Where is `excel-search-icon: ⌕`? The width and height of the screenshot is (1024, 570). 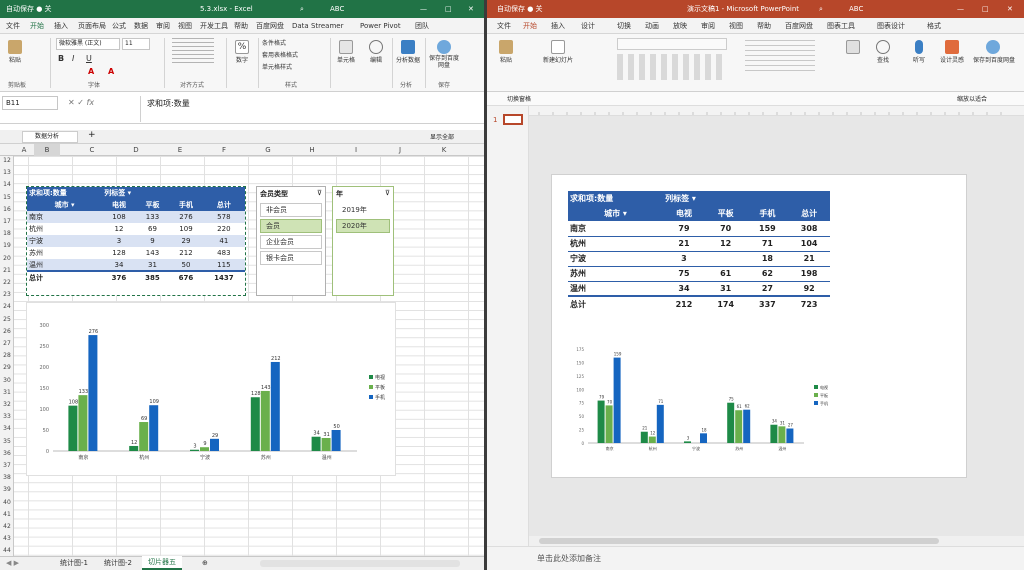 excel-search-icon: ⌕ is located at coordinates (302, 9).